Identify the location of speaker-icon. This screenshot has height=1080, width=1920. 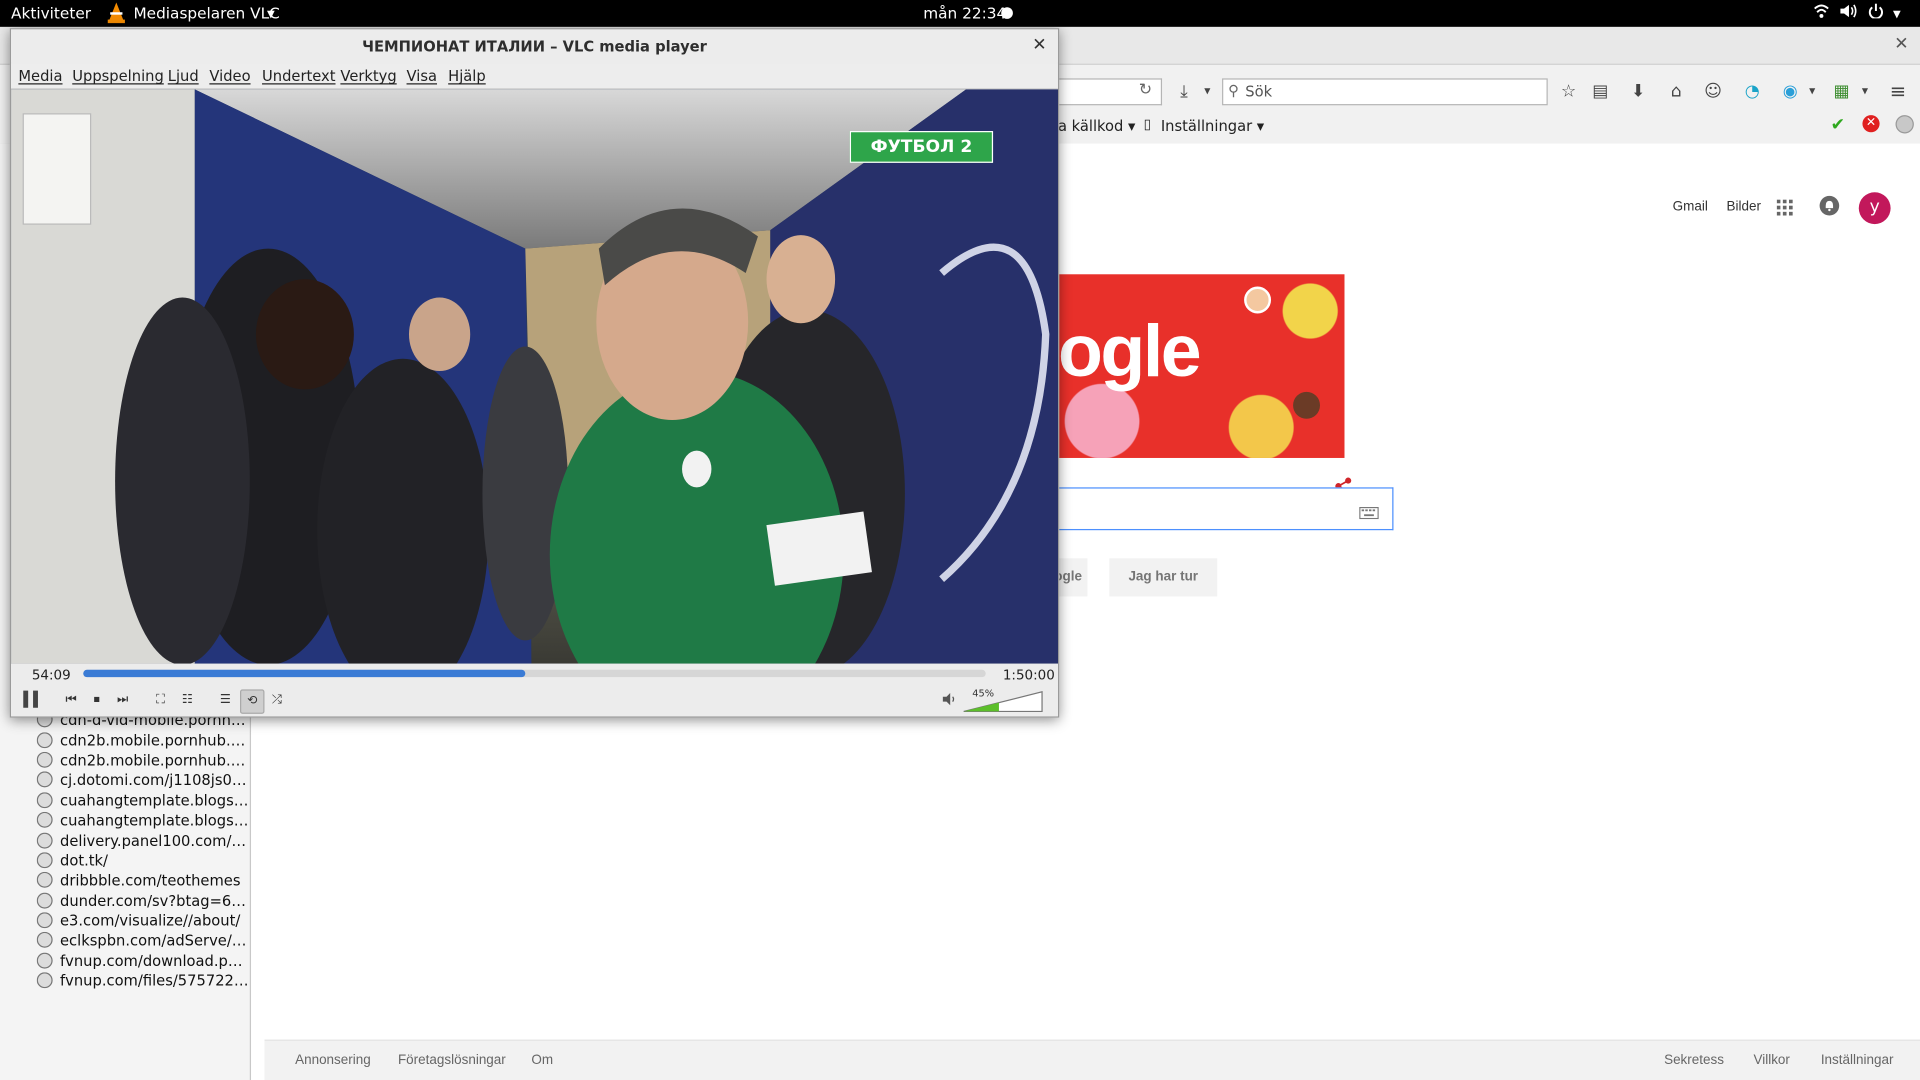
(948, 700).